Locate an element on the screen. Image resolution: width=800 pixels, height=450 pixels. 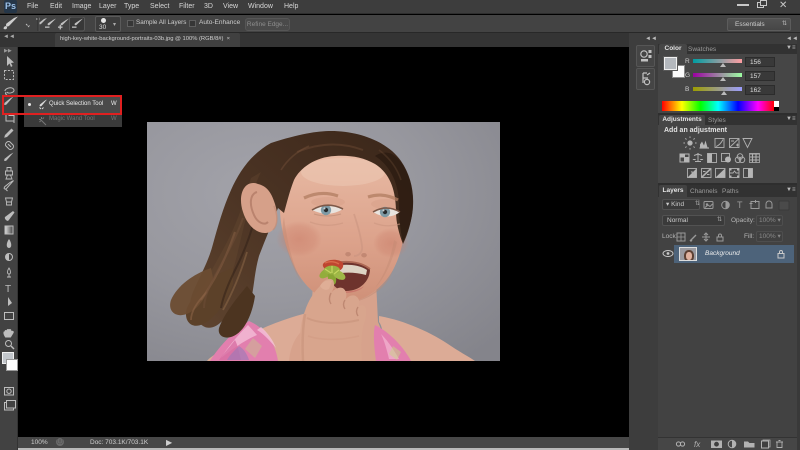
svg-text: fx is located at coordinates (697, 444).